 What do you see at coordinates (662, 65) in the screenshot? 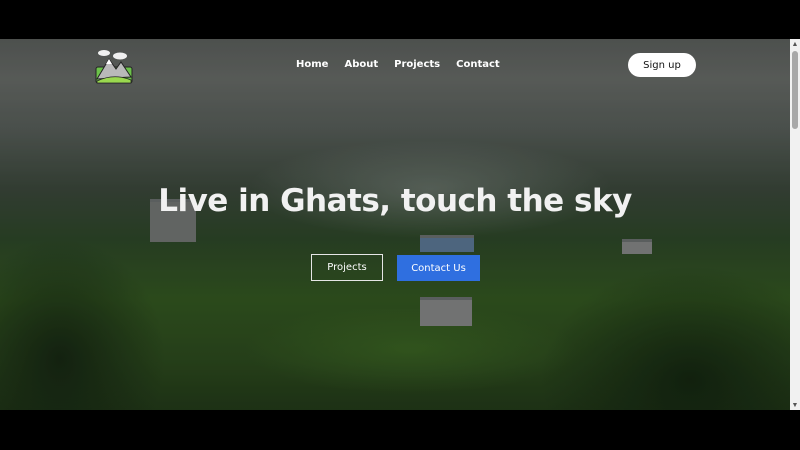
I see `signup-button: Sign up` at bounding box center [662, 65].